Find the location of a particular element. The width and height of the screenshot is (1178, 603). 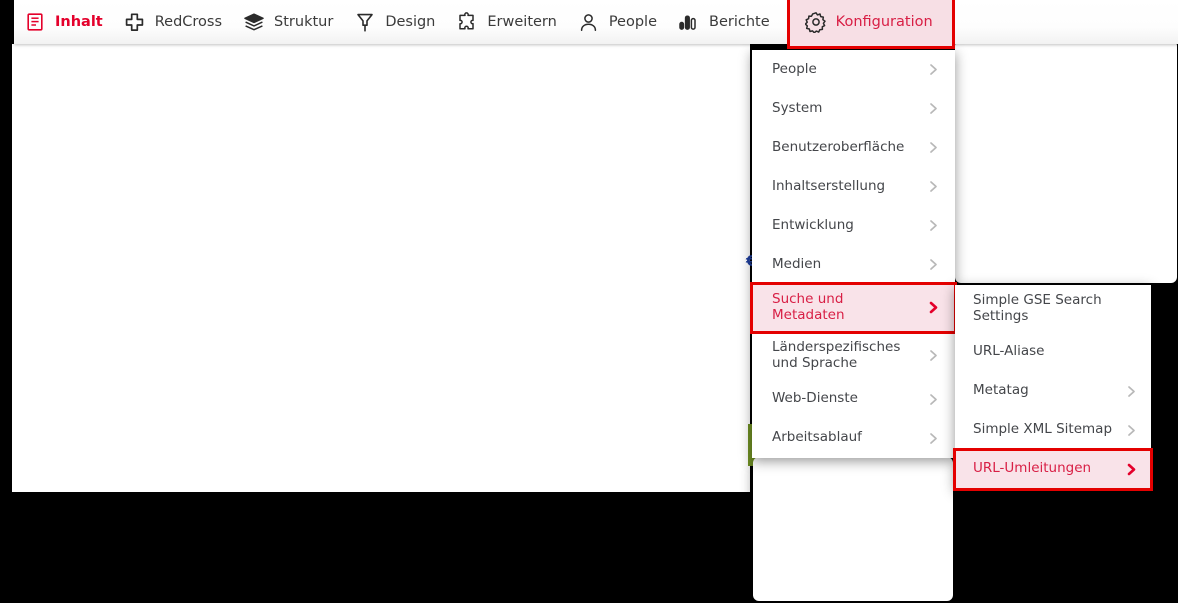

toolbar-item-label: Berichte is located at coordinates (739, 21).